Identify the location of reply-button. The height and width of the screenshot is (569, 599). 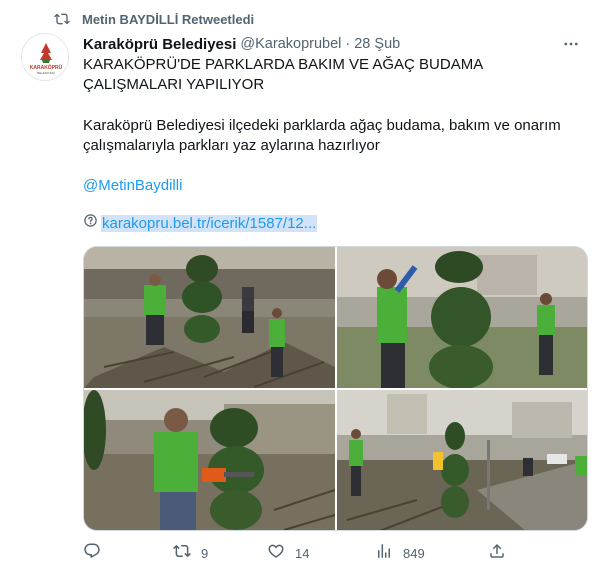
(97, 553).